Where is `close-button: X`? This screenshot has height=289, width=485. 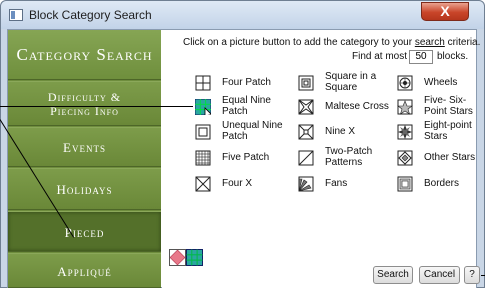
close-button: X is located at coordinates (445, 11).